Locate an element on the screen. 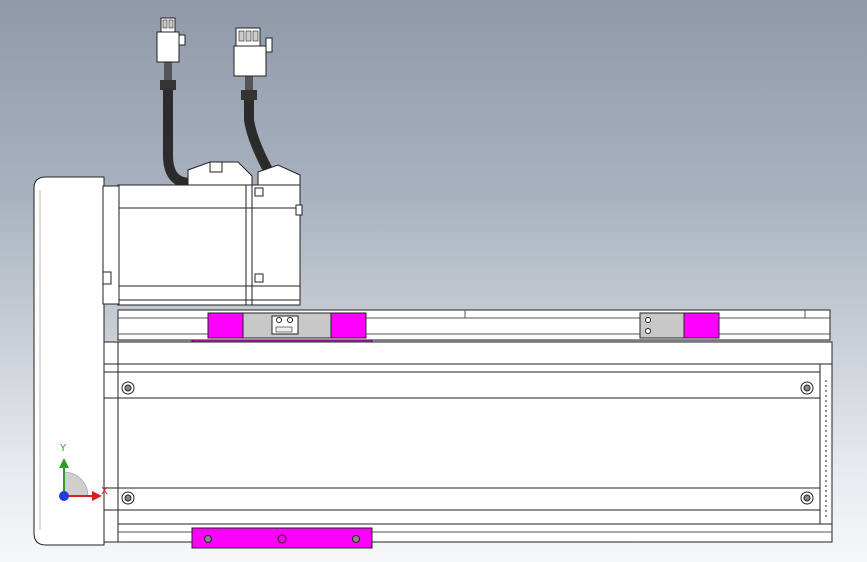 This screenshot has height=562, width=867. connector-right is located at coordinates (253, 52).